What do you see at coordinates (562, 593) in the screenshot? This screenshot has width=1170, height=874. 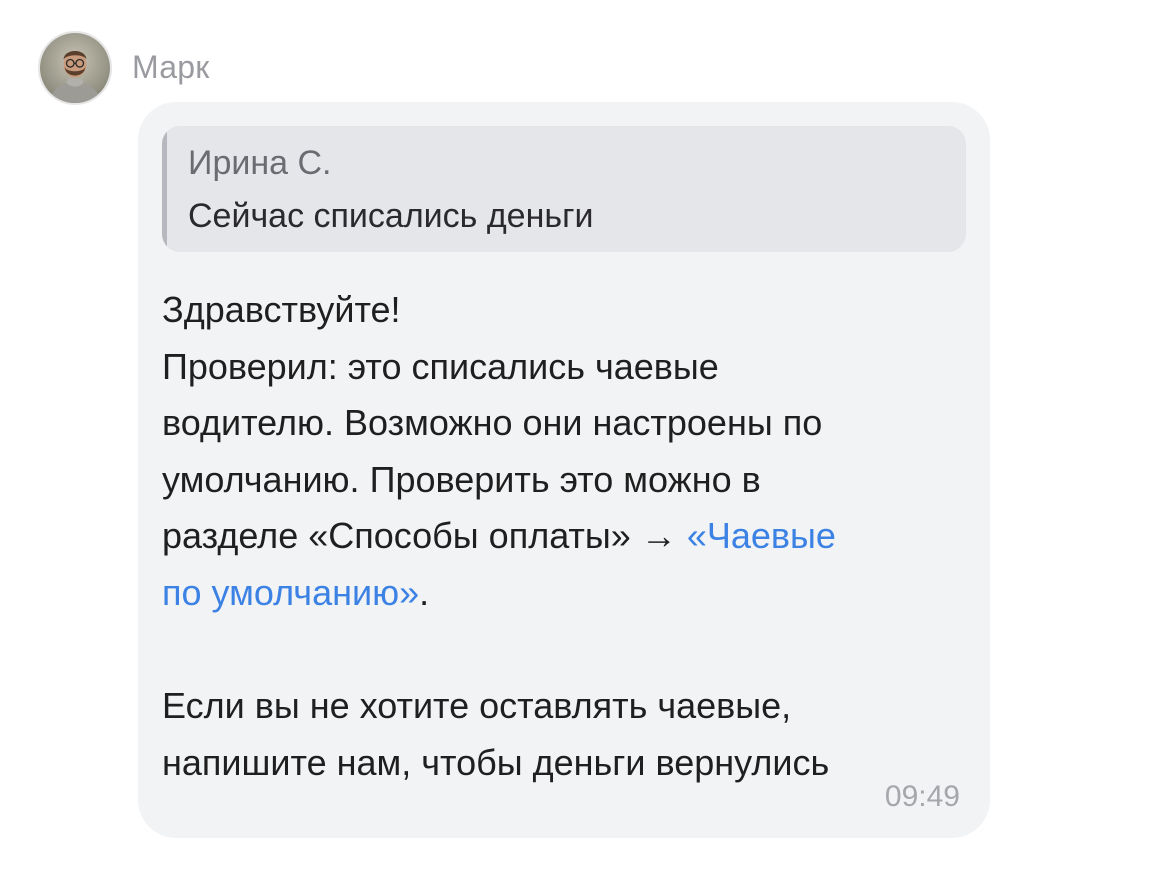 I see `message-line: по умолчанию».` at bounding box center [562, 593].